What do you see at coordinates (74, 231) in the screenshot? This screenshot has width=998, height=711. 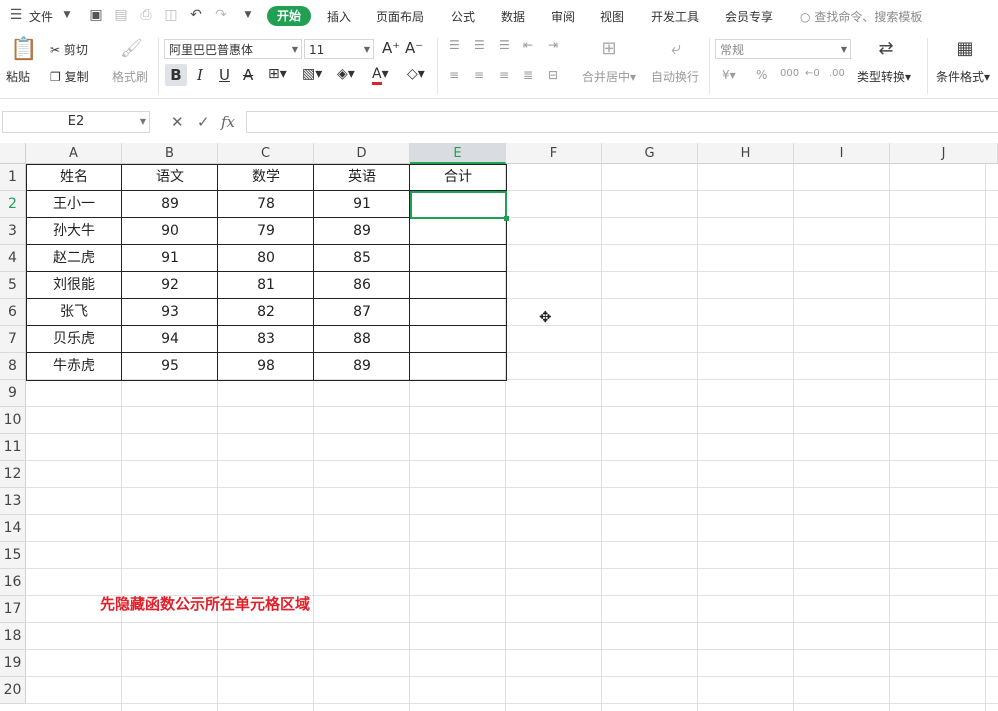 I see `cell-a3: 孙大牛` at bounding box center [74, 231].